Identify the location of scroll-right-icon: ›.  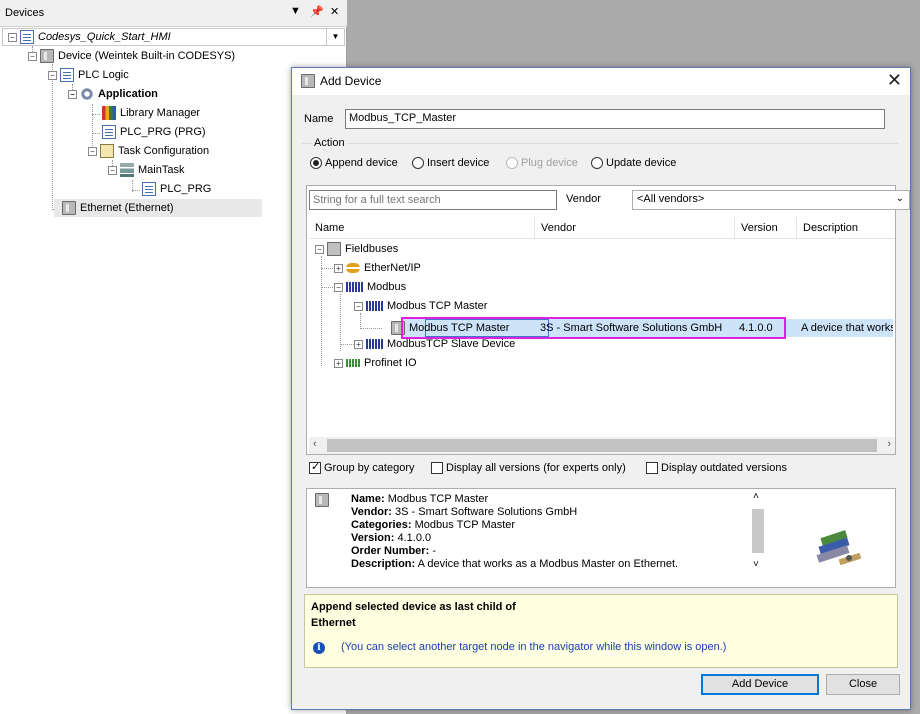
(889, 444).